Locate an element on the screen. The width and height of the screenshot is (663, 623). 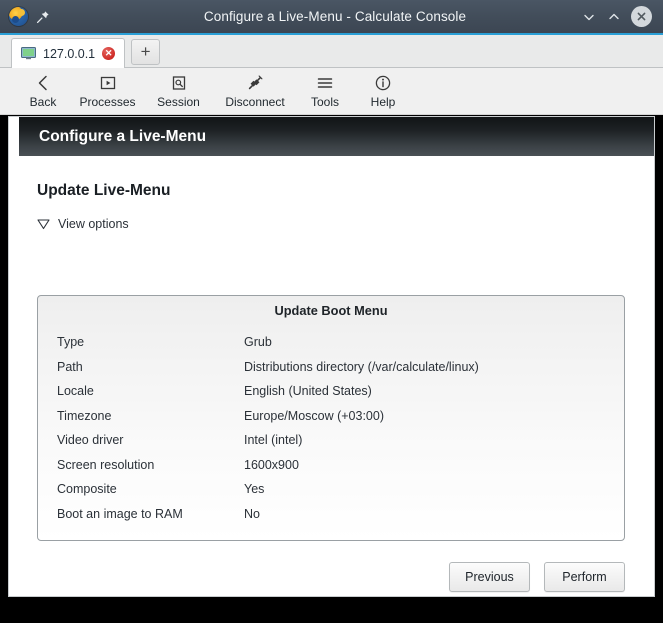
toolbar-disconnect-label: Disconnect is located at coordinates (255, 101).